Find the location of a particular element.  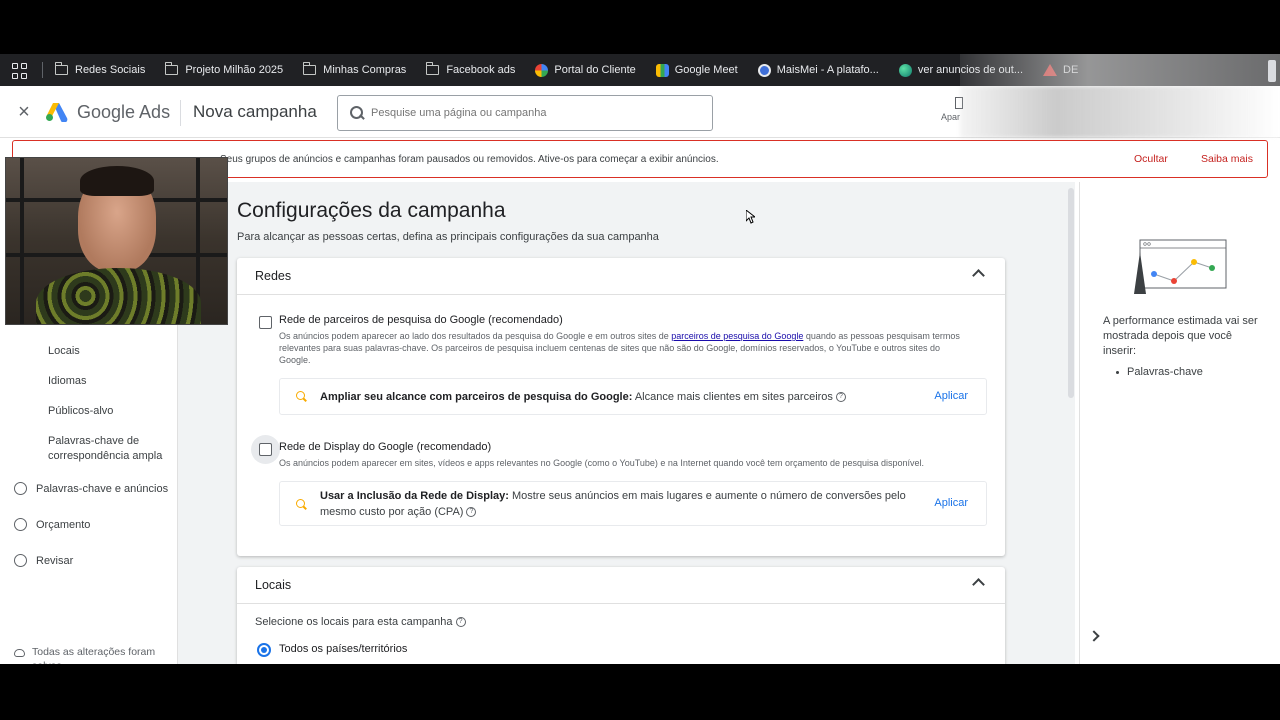

locations-label: Selecione os locais para esta campanha? is located at coordinates (360, 622).